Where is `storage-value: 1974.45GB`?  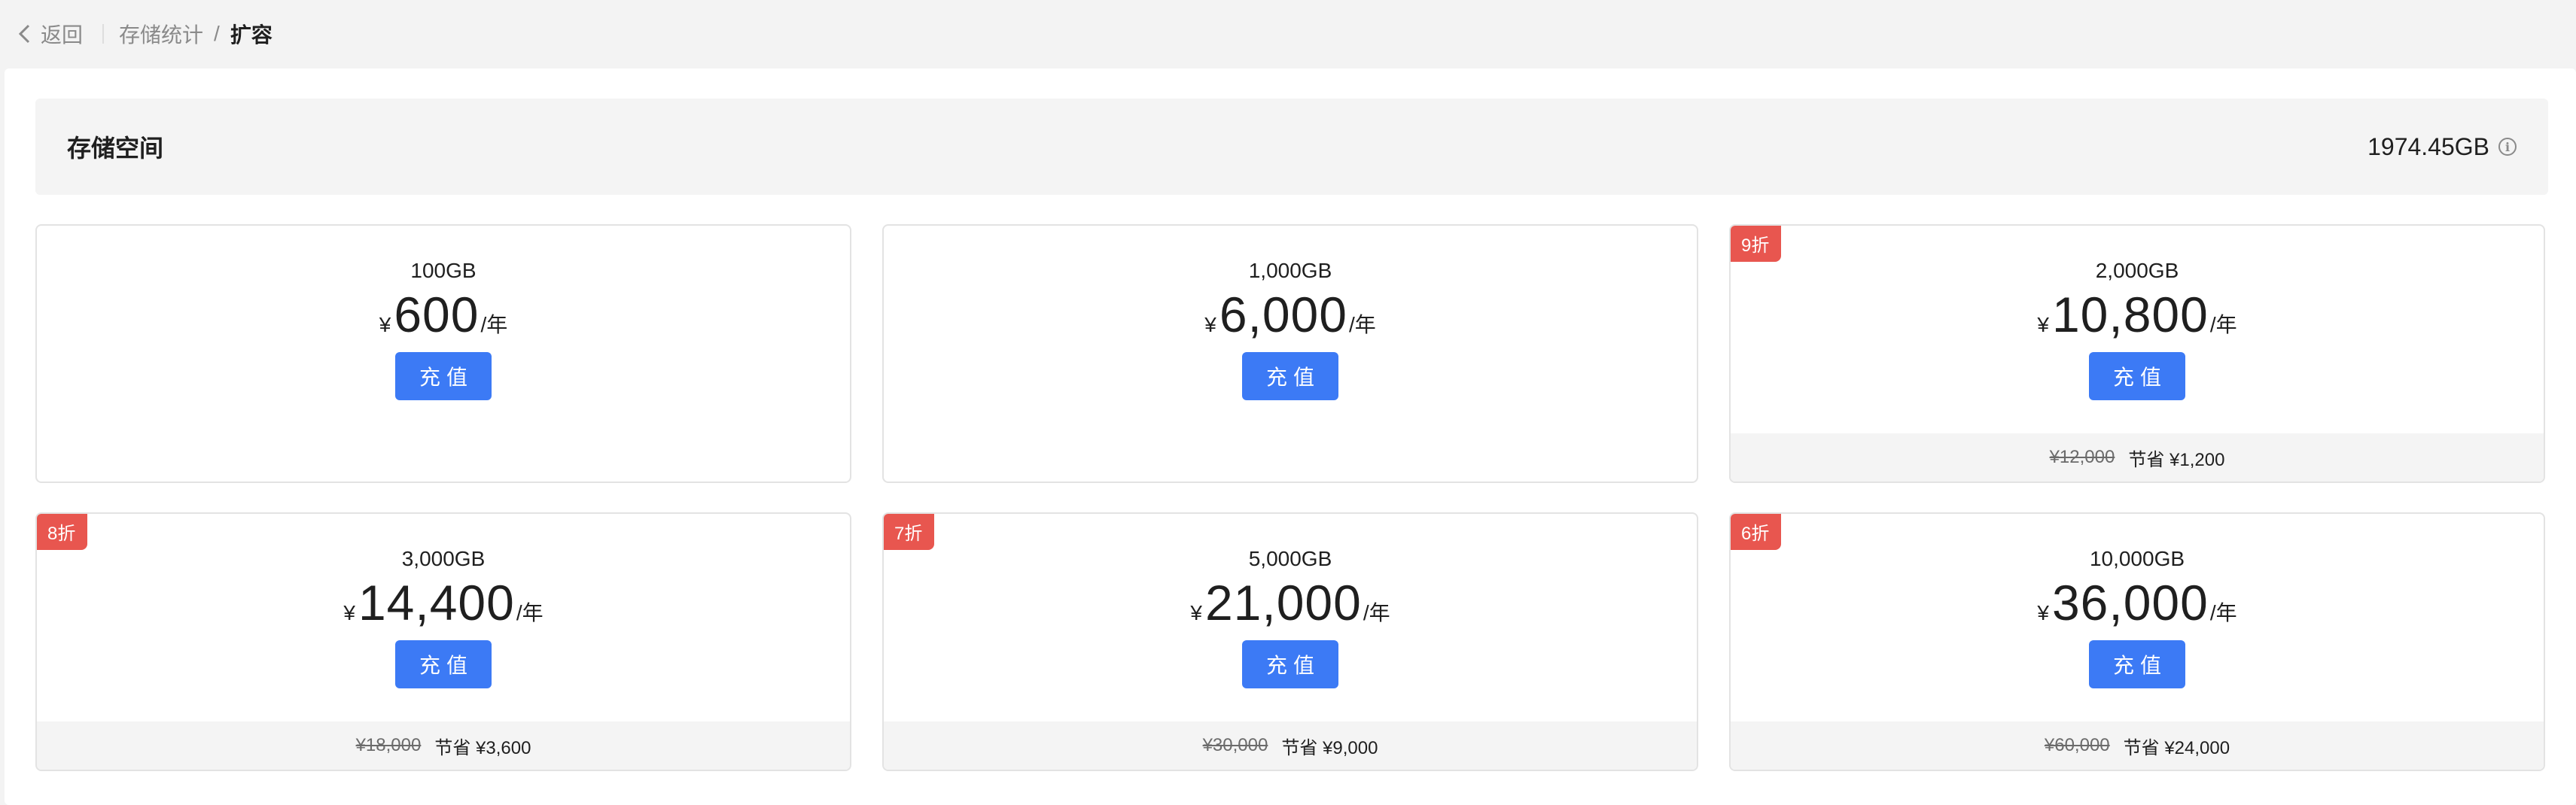
storage-value: 1974.45GB is located at coordinates (2428, 146).